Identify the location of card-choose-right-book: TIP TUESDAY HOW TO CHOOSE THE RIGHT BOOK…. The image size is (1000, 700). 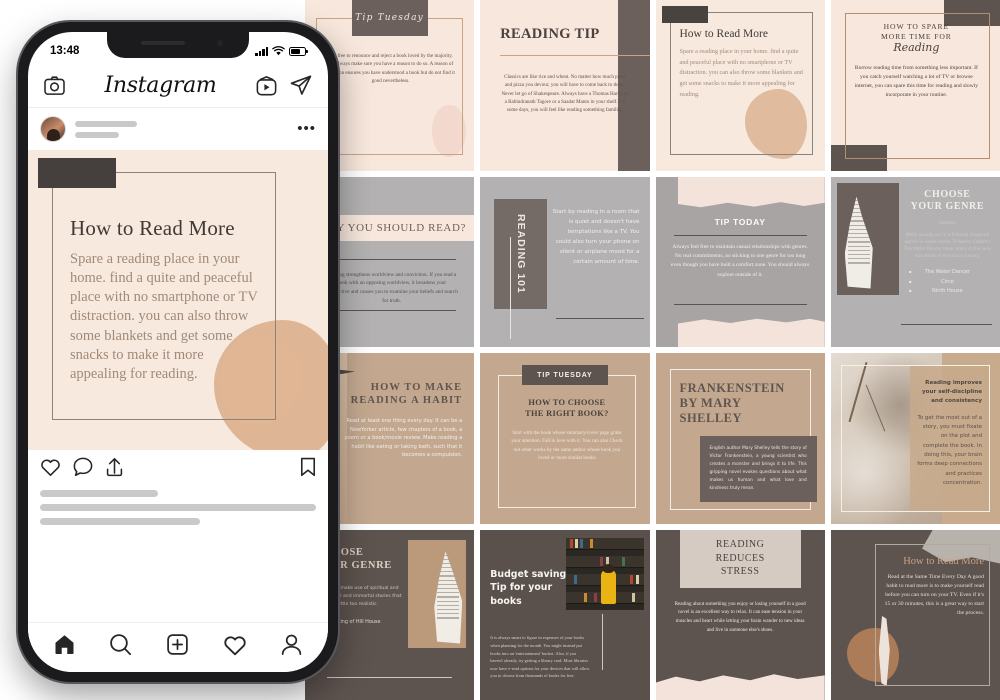
(565, 438).